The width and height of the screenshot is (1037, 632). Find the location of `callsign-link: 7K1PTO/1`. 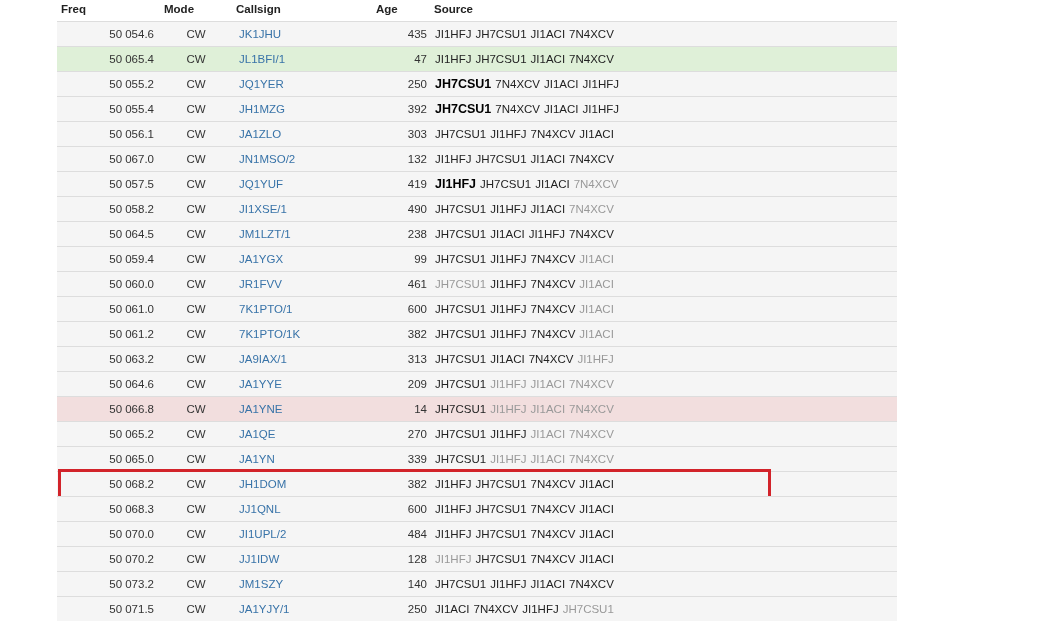

callsign-link: 7K1PTO/1 is located at coordinates (302, 309).